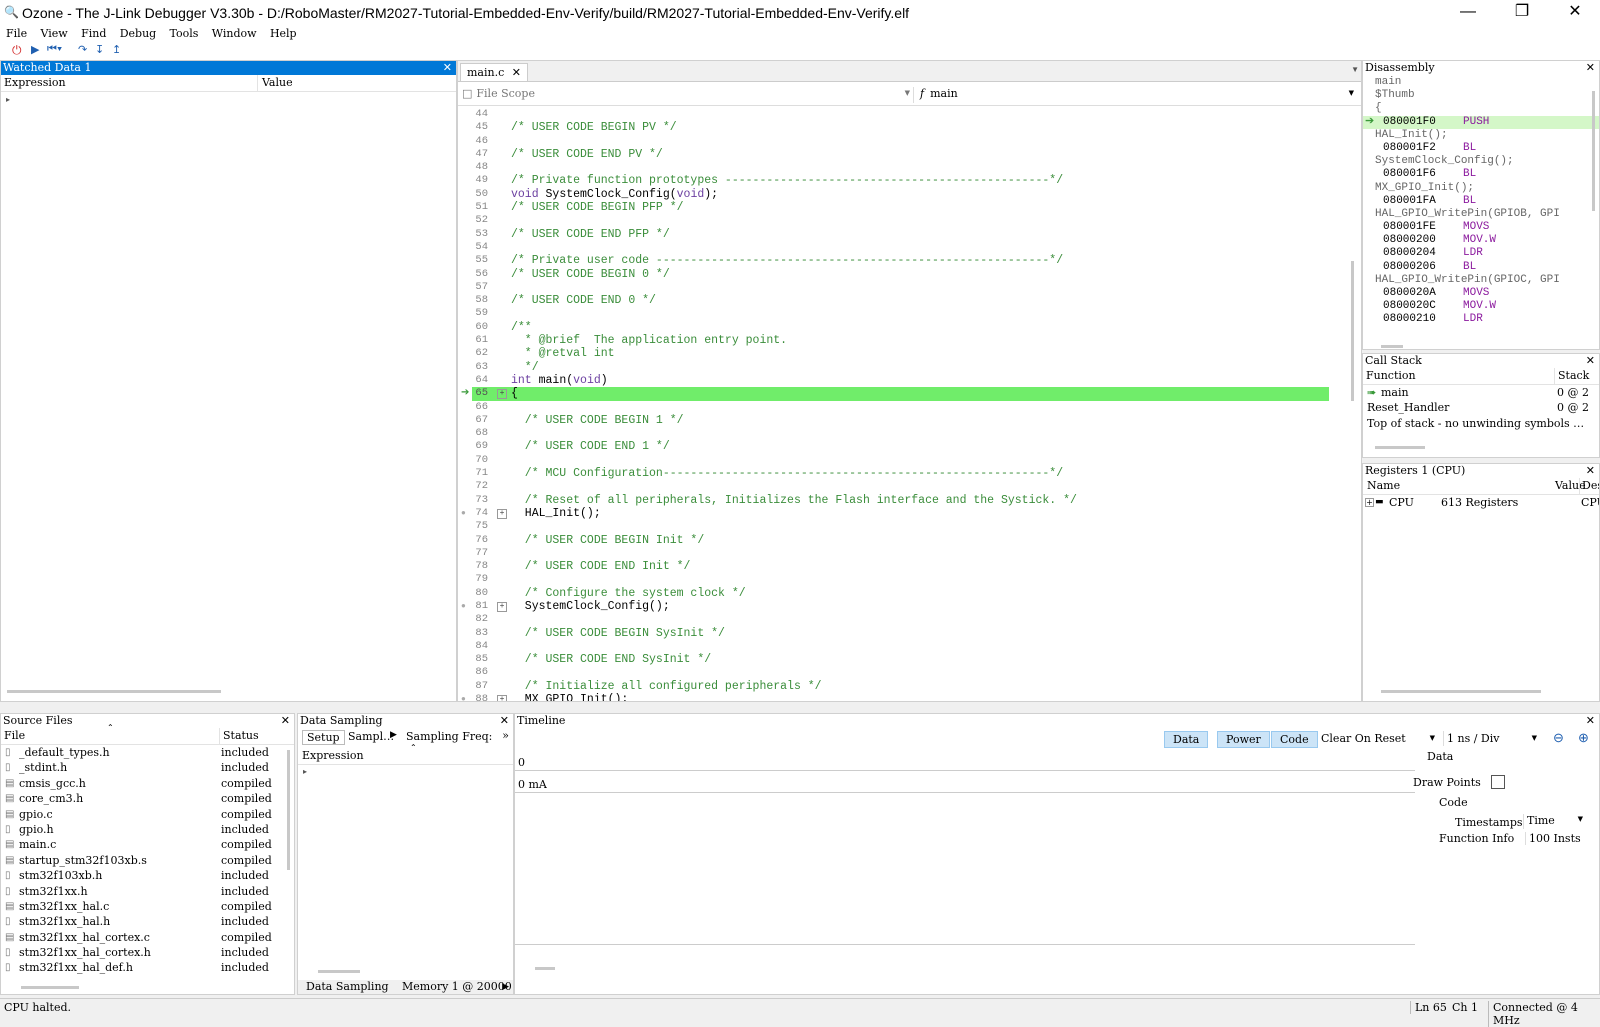 The width and height of the screenshot is (1600, 1027). Describe the element at coordinates (1379, 738) in the screenshot. I see `clear-mode-select: Clear On Reset ▼` at that location.